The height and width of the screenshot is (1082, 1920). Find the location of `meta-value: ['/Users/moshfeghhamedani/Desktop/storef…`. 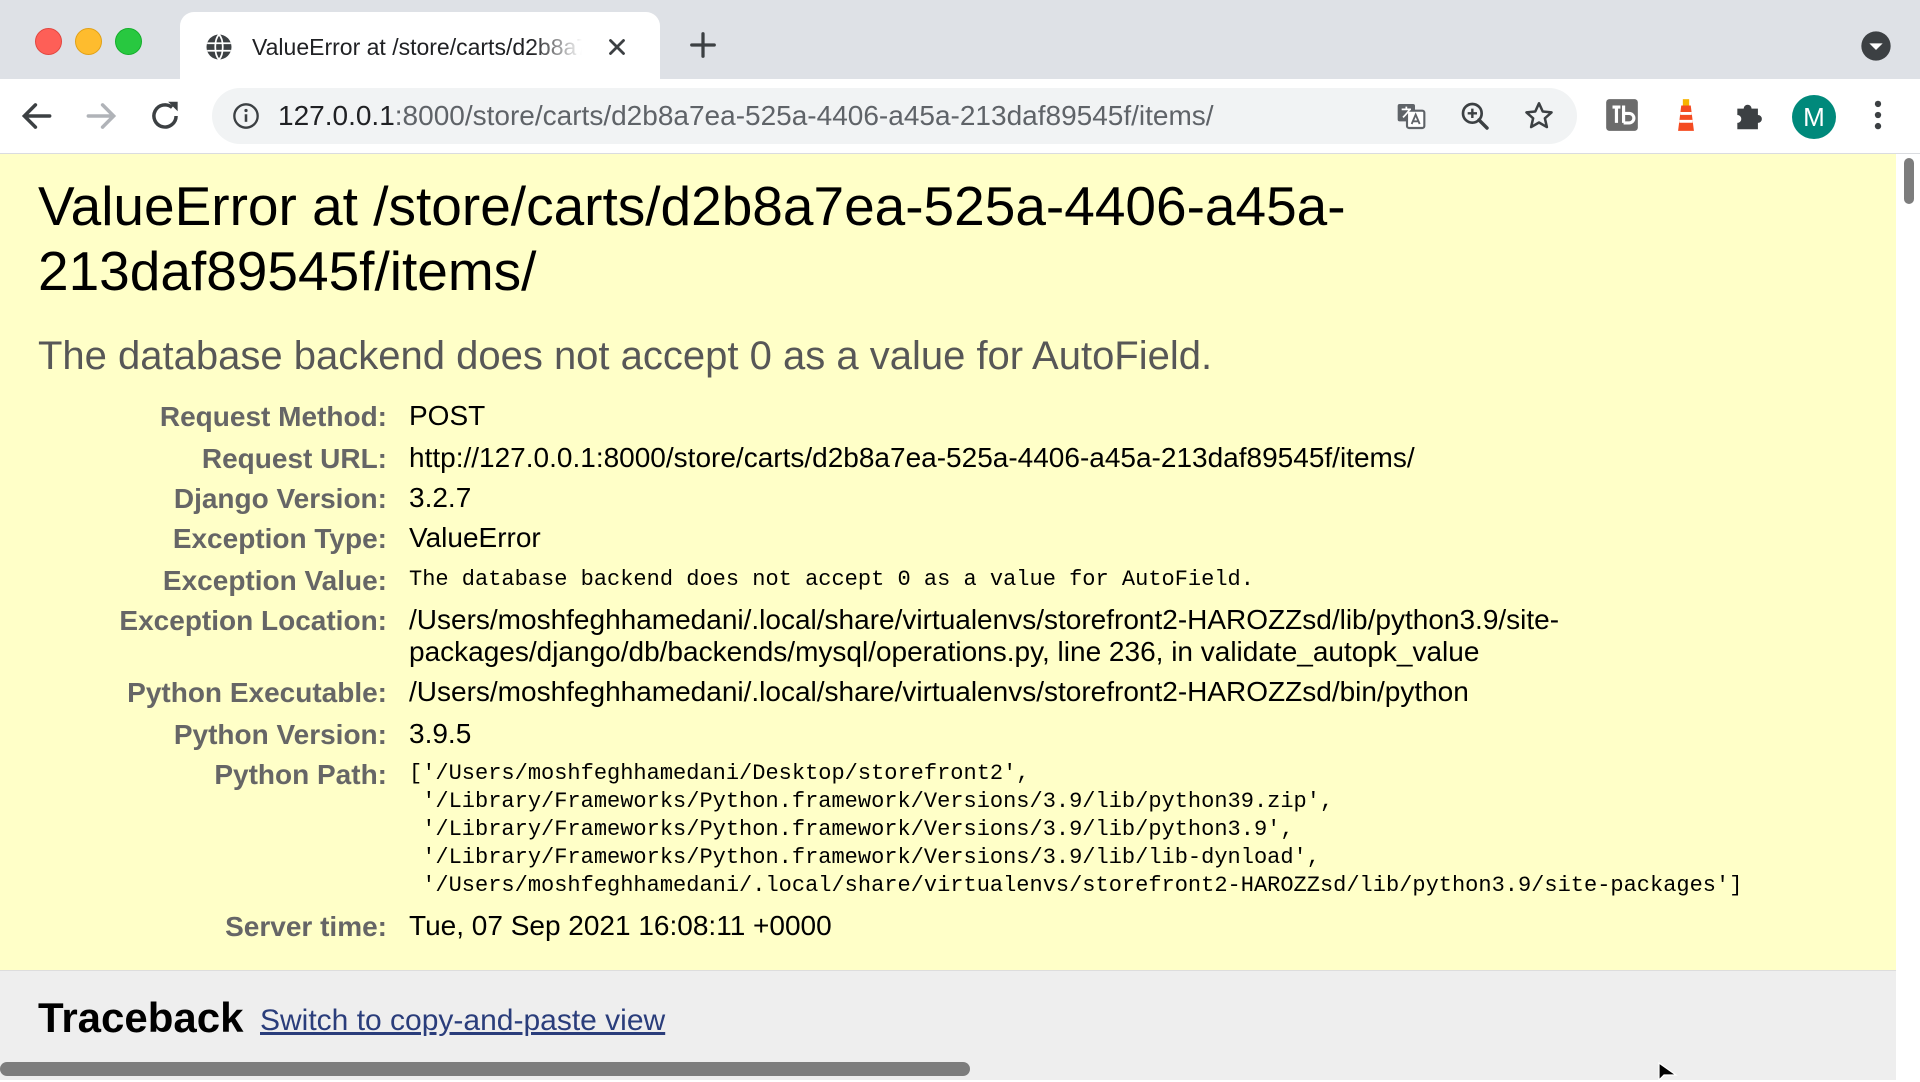

meta-value: ['/Users/moshfeghhamedani/Desktop/storef… is located at coordinates (1076, 829).